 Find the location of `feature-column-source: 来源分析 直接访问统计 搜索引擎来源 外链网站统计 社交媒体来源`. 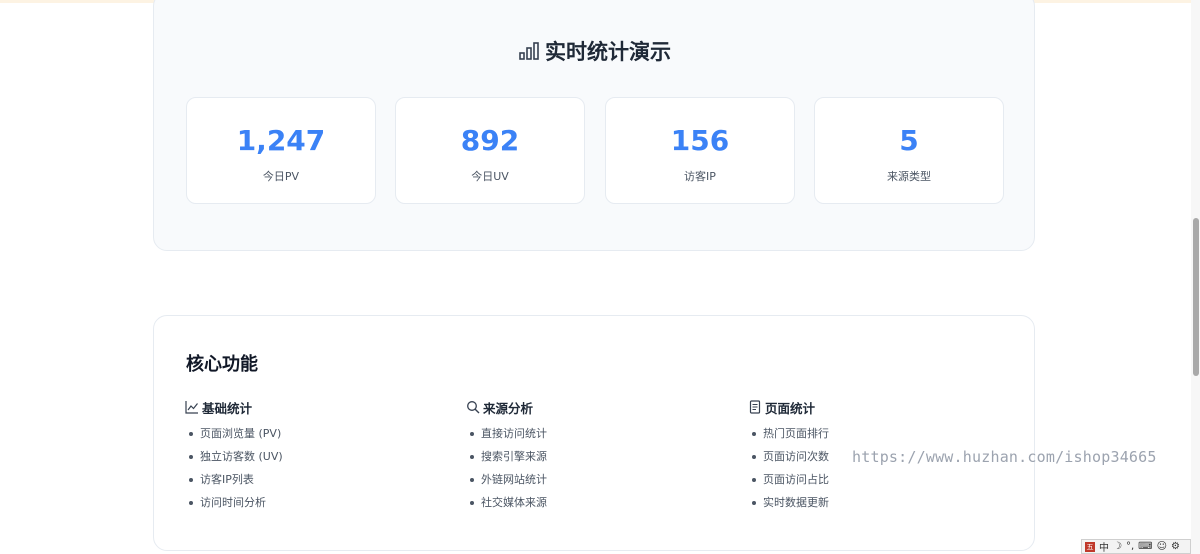

feature-column-source: 来源分析 直接访问统计 搜索引擎来源 外链网站统计 社交媒体来源 is located at coordinates (596, 458).